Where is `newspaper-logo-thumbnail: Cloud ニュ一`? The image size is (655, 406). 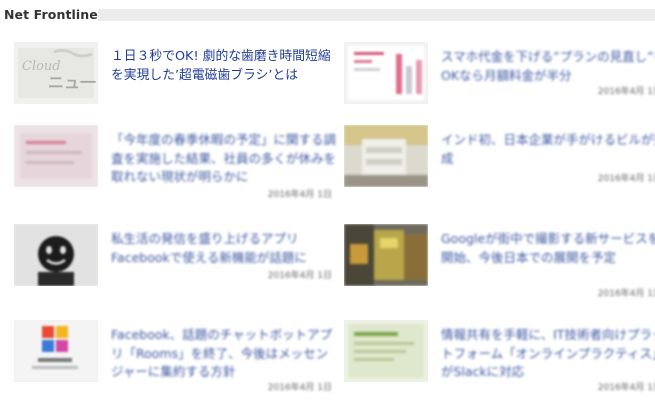
newspaper-logo-thumbnail: Cloud ニュ一 is located at coordinates (56, 73).